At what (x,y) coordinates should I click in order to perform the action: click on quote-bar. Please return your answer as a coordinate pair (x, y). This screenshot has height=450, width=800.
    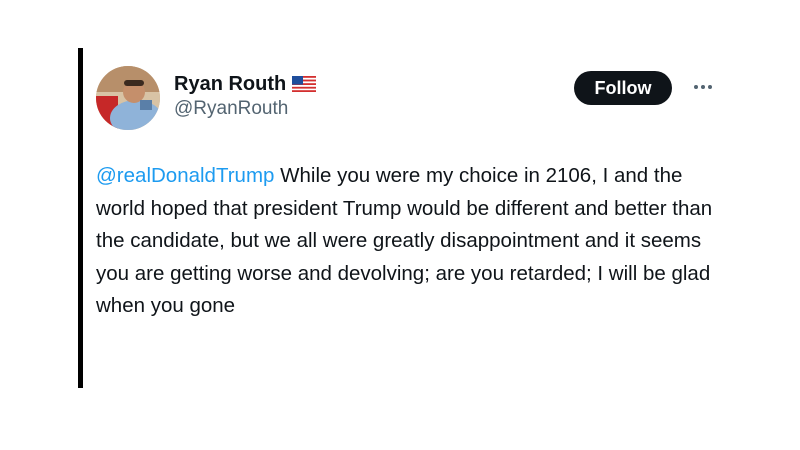
    Looking at the image, I should click on (80, 218).